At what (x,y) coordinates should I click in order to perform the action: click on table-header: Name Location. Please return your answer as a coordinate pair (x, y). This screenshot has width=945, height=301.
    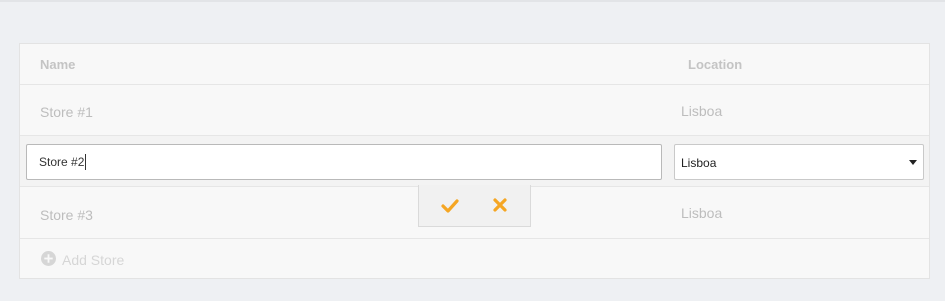
    Looking at the image, I should click on (474, 64).